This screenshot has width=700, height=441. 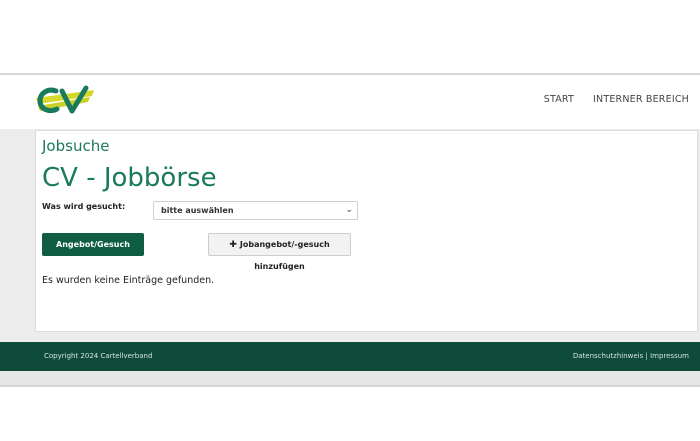 I want to click on privacy-link: Datenschutzhinweis, so click(x=608, y=356).